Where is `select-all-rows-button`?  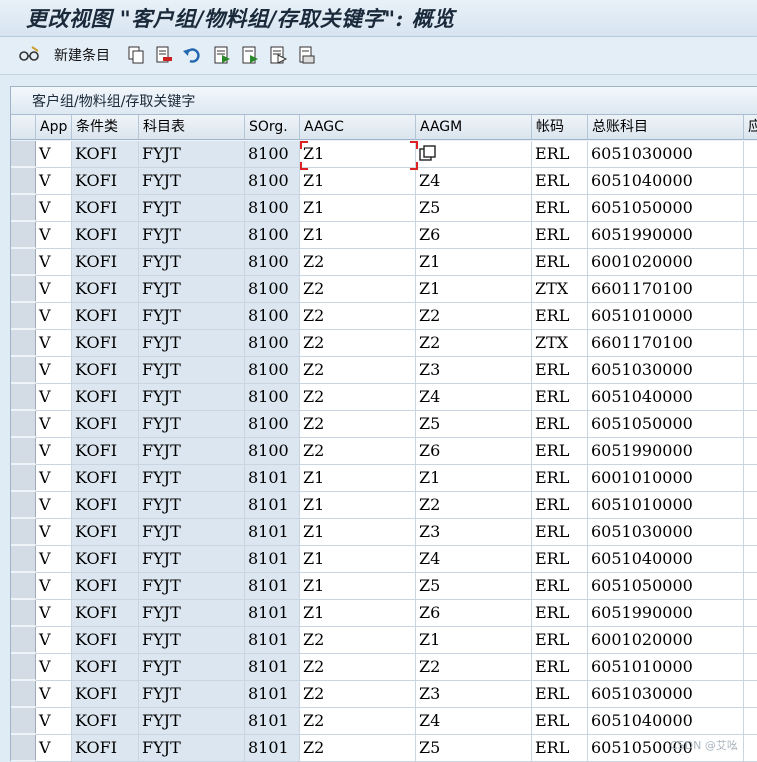 select-all-rows-button is located at coordinates (23, 127).